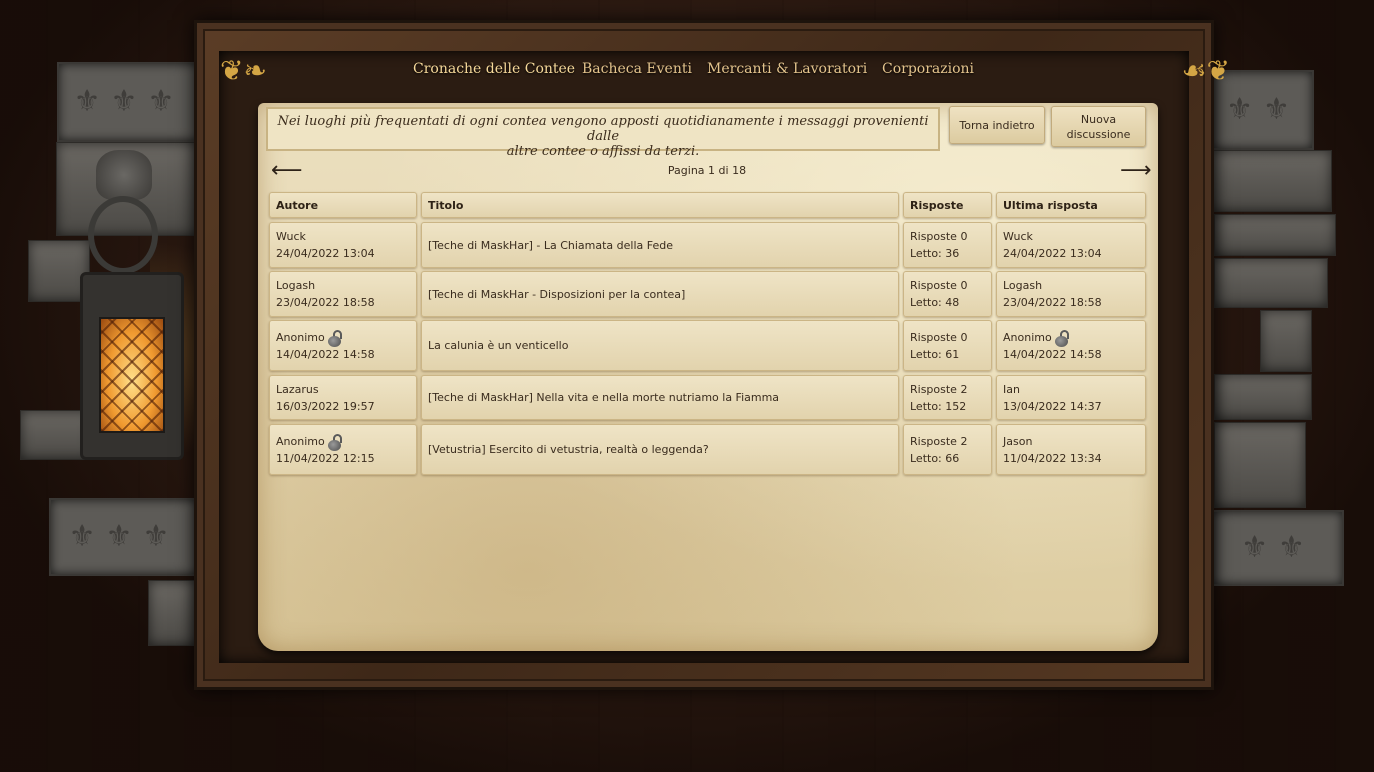 This screenshot has height=772, width=1374. What do you see at coordinates (243, 70) in the screenshot?
I see `gold-ornament-left-icon: ❦❧` at bounding box center [243, 70].